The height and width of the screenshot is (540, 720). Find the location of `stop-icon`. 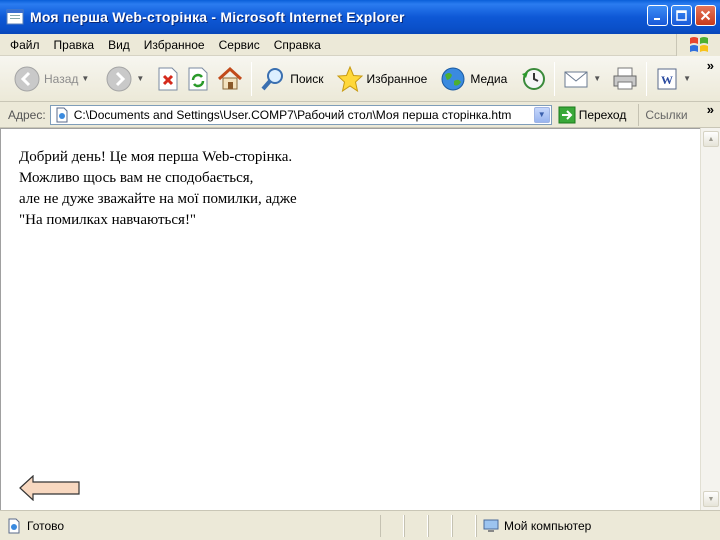

stop-icon is located at coordinates (168, 78).